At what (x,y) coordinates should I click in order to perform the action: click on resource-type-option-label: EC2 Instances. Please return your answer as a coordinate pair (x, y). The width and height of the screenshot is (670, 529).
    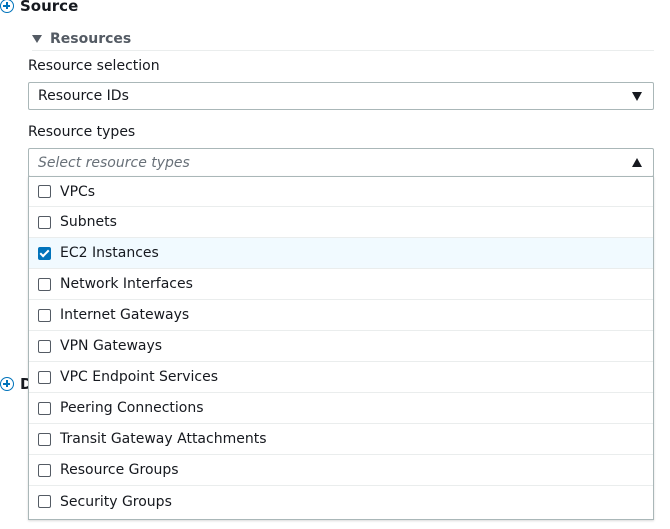
    Looking at the image, I should click on (109, 253).